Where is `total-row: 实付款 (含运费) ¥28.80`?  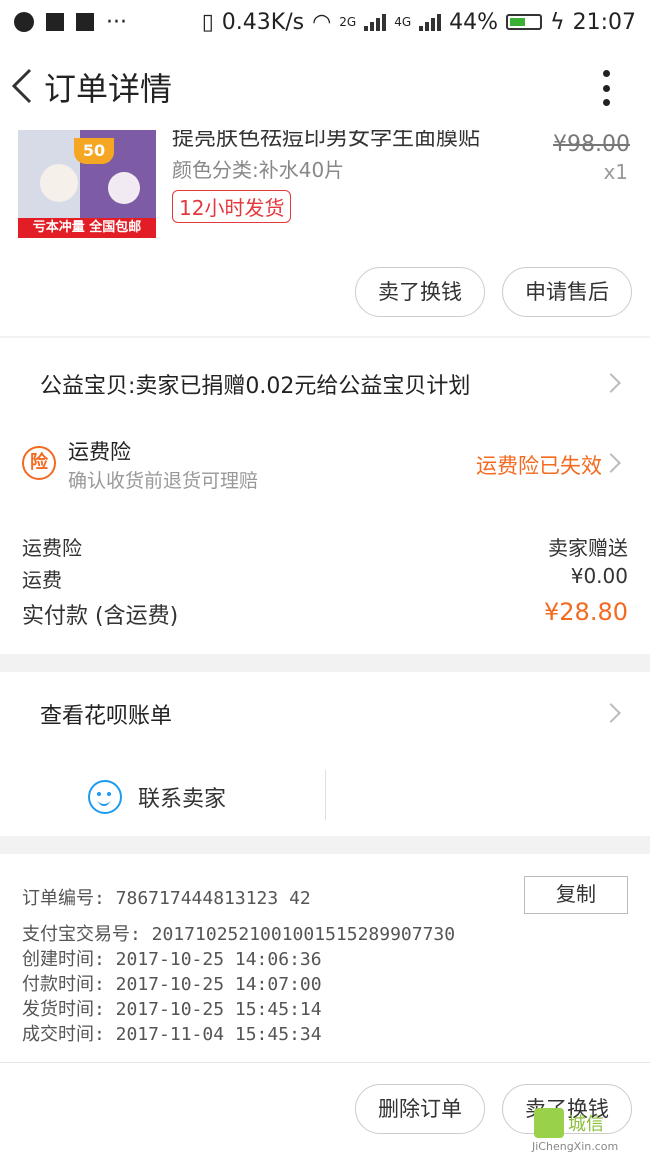 total-row: 实付款 (含运费) ¥28.80 is located at coordinates (325, 614).